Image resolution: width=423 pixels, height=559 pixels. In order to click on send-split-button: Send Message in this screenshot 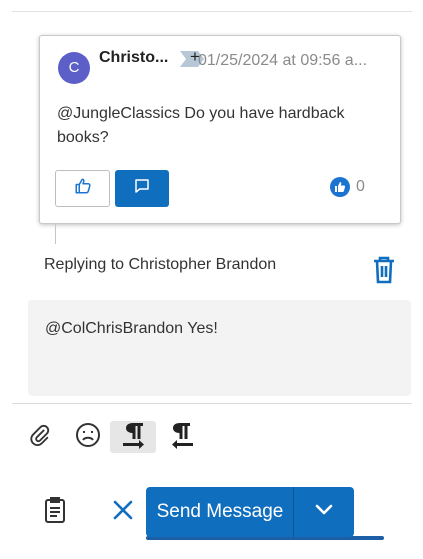, I will do `click(265, 513)`.